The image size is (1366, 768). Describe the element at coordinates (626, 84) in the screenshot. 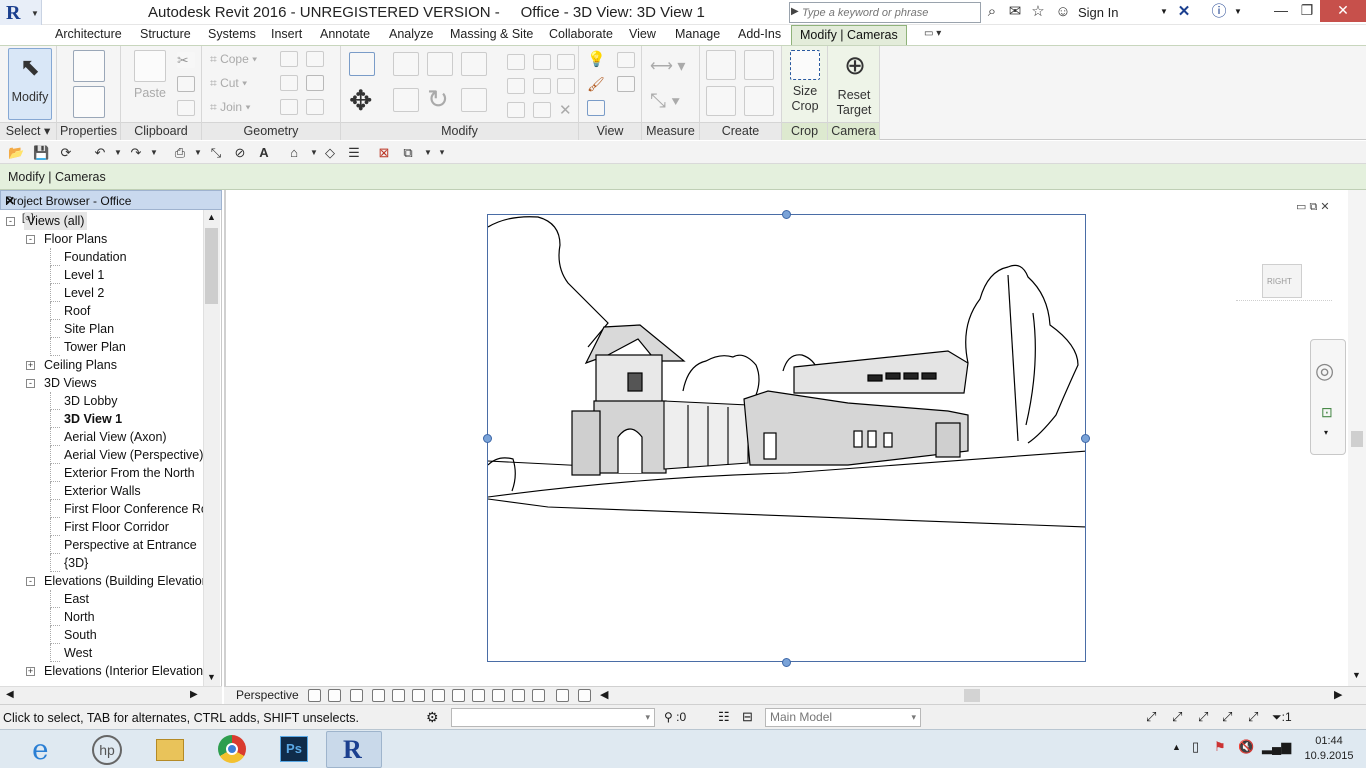

I see `linework-icon` at that location.